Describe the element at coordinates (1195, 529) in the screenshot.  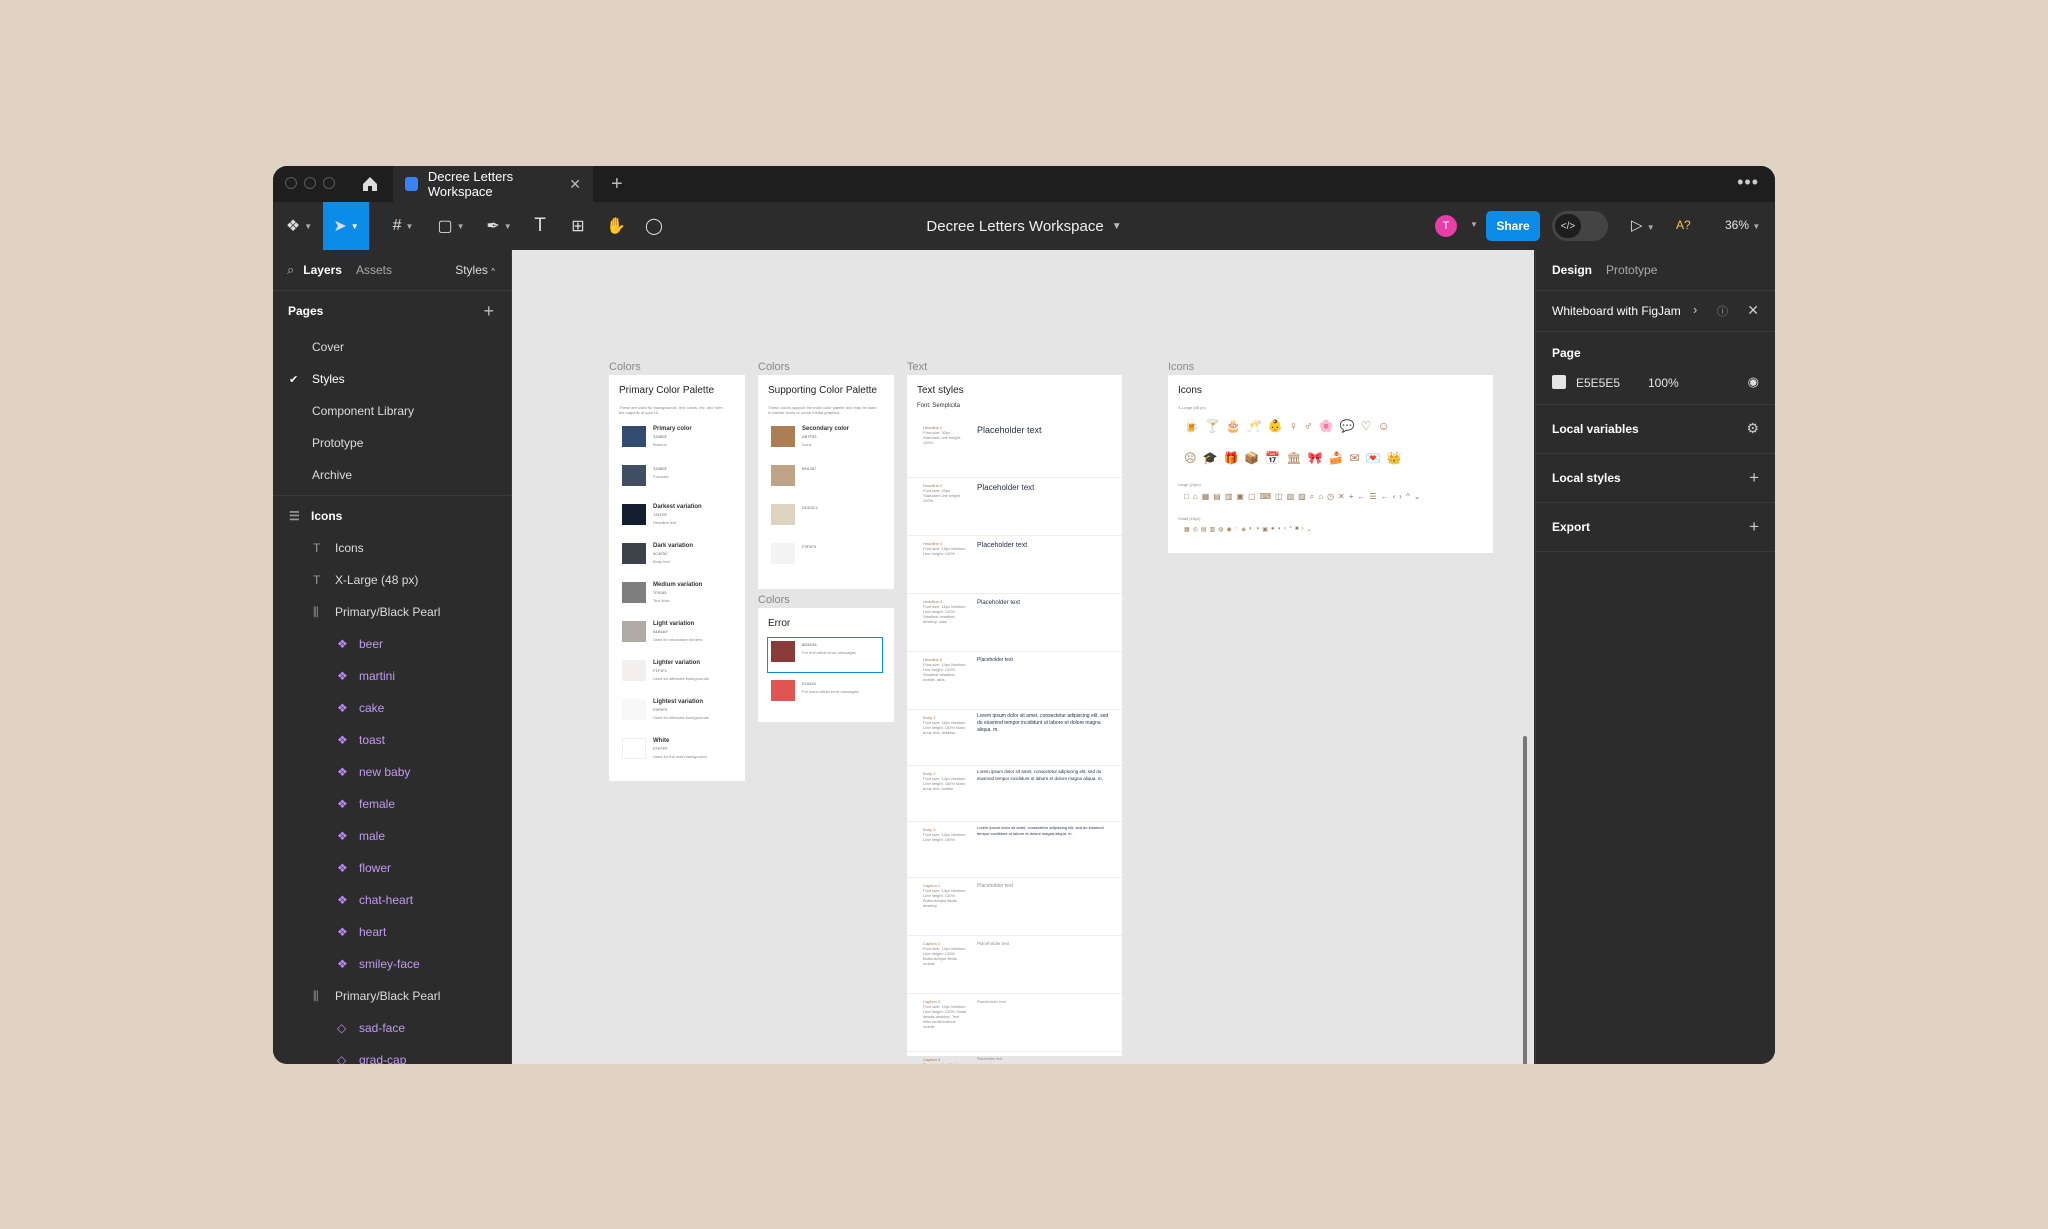
I see `icon-glyph: ◎` at that location.